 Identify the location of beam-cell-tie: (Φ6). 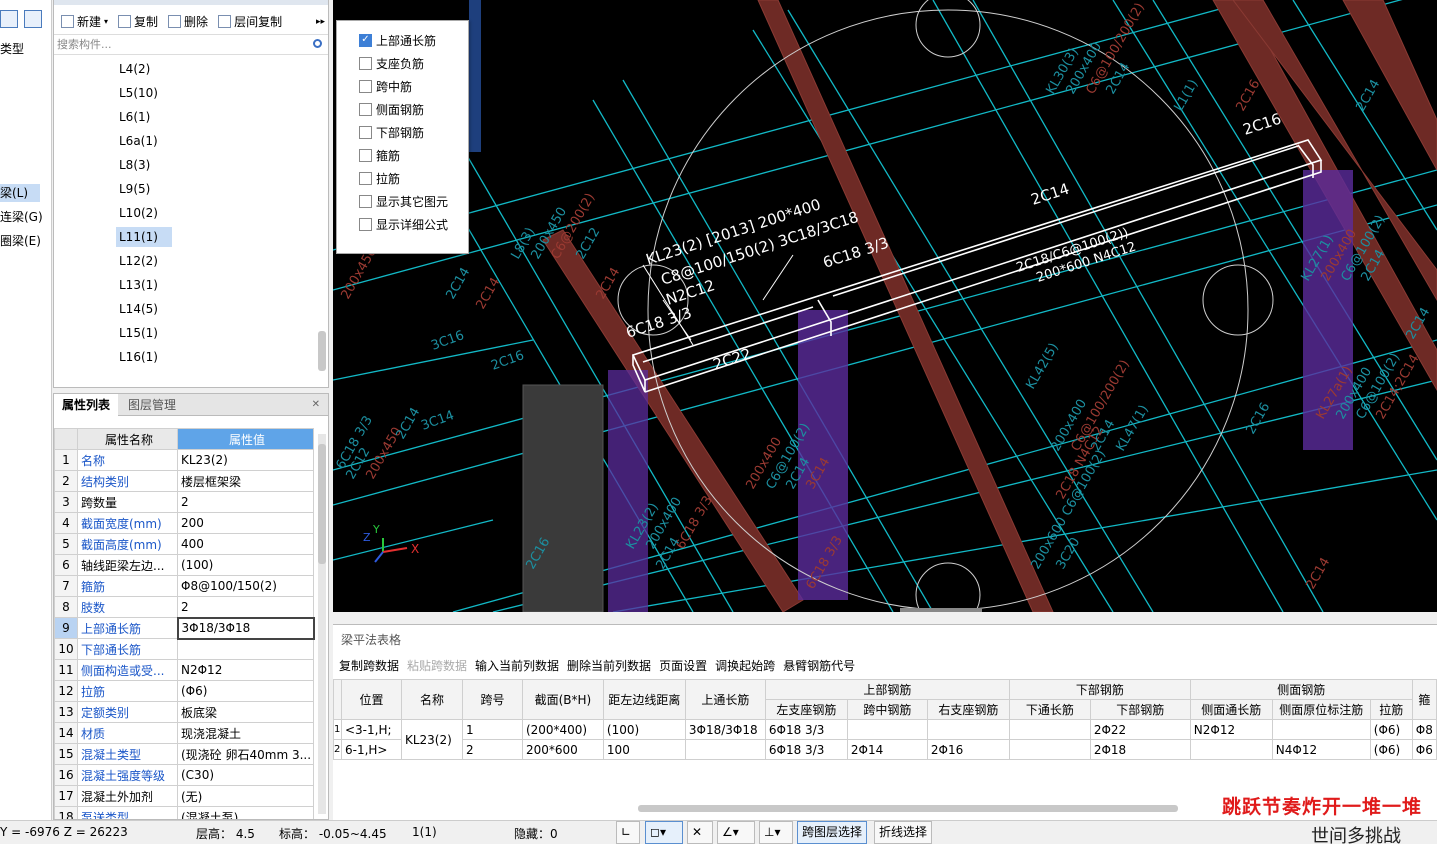
(1391, 749).